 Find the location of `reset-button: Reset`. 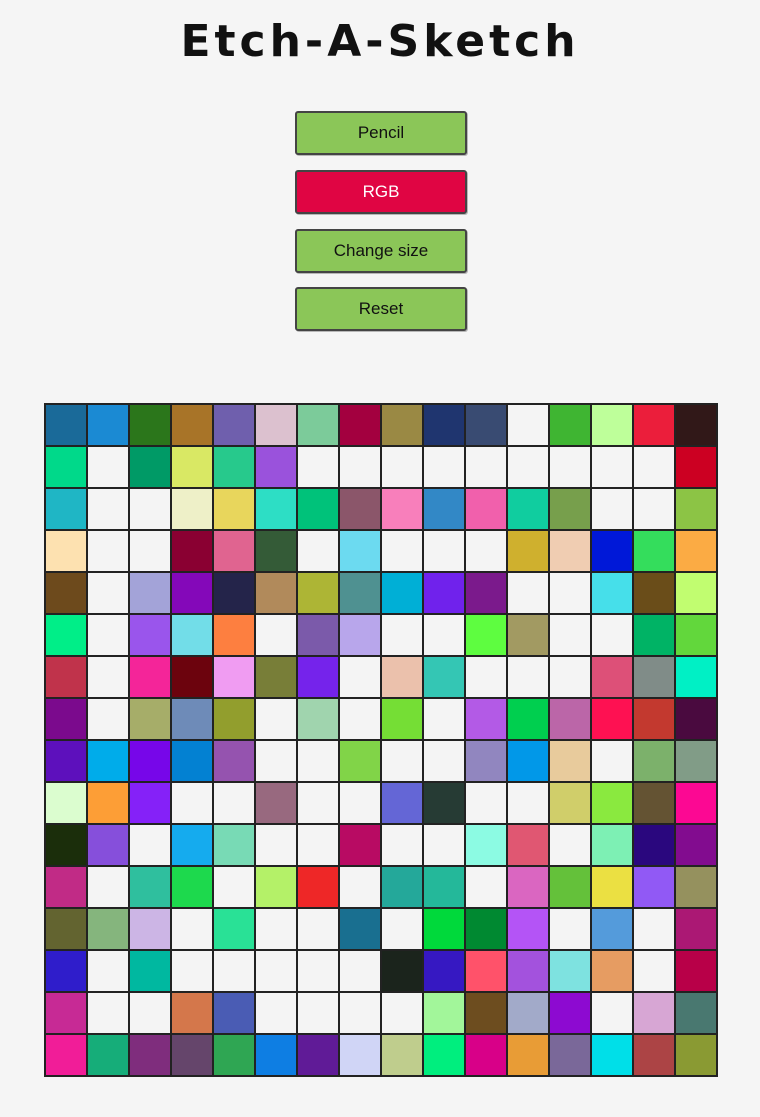

reset-button: Reset is located at coordinates (381, 309).